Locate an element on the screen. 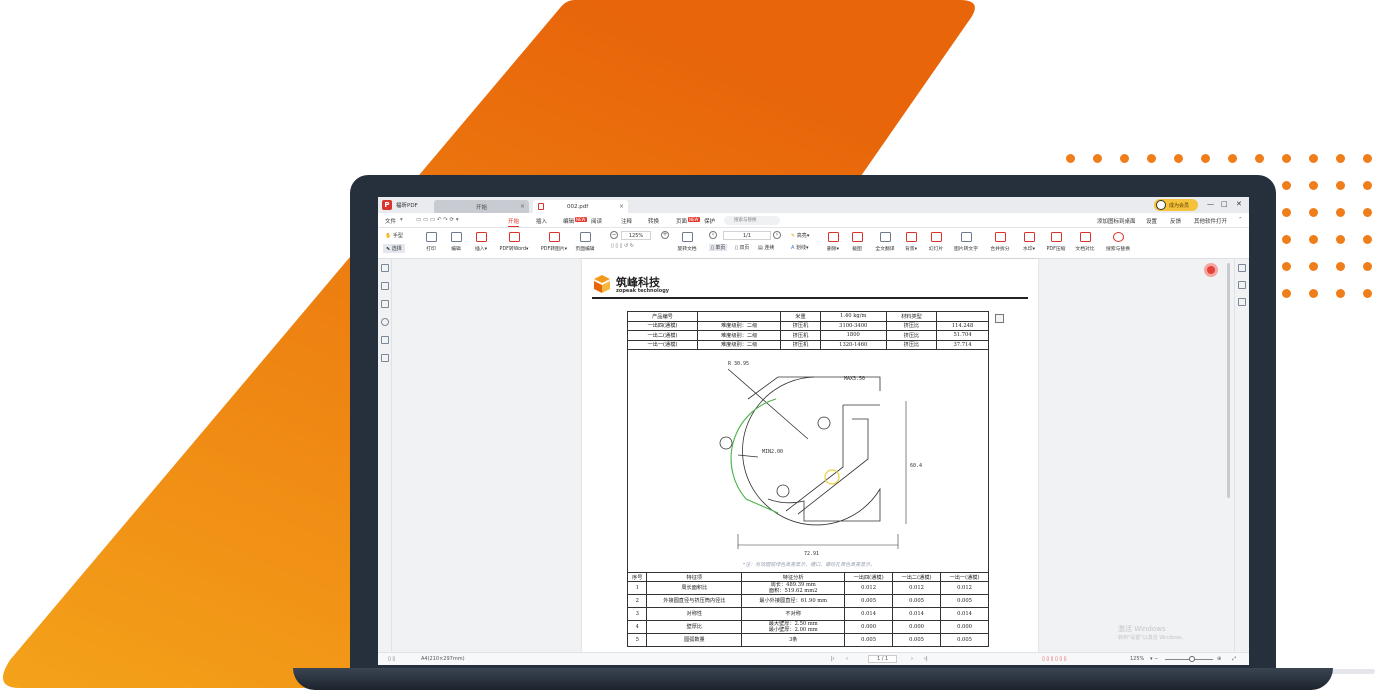 This screenshot has height=692, width=1385. search-replace-button: 搜索与替换 is located at coordinates (1118, 242).